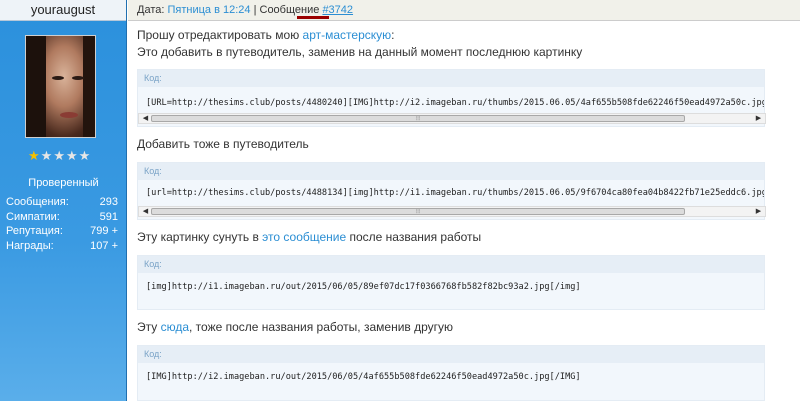 The width and height of the screenshot is (800, 401). Describe the element at coordinates (30, 245) in the screenshot. I see `stat-label: Награды:` at that location.